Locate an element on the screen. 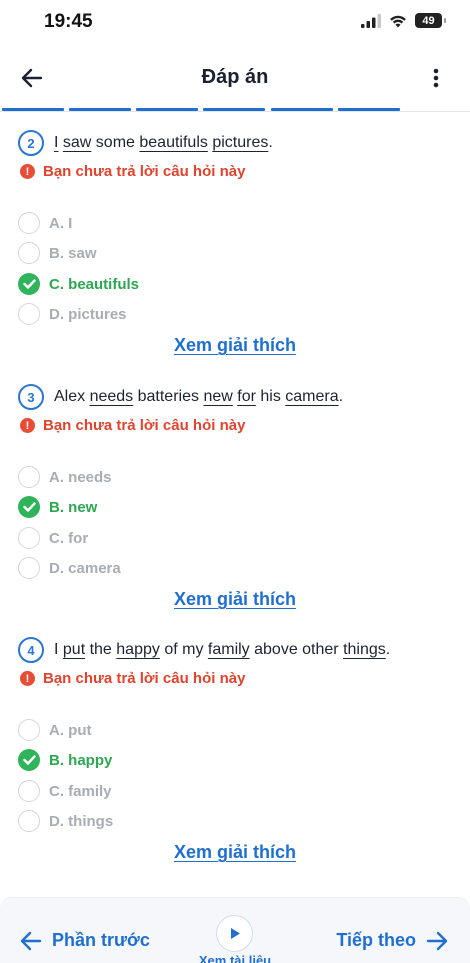  previous-section-label: Phần trước is located at coordinates (101, 940).